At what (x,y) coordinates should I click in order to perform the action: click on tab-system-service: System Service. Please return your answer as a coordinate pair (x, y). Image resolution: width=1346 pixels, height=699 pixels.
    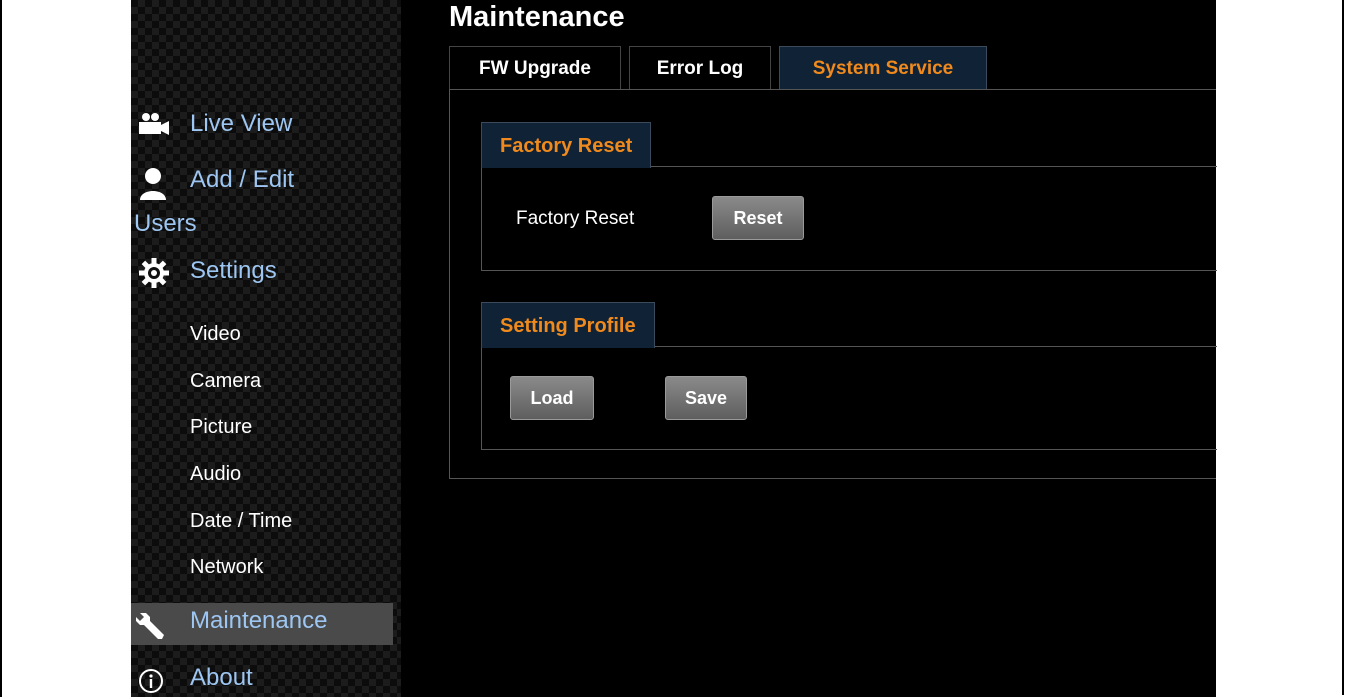
    Looking at the image, I should click on (883, 68).